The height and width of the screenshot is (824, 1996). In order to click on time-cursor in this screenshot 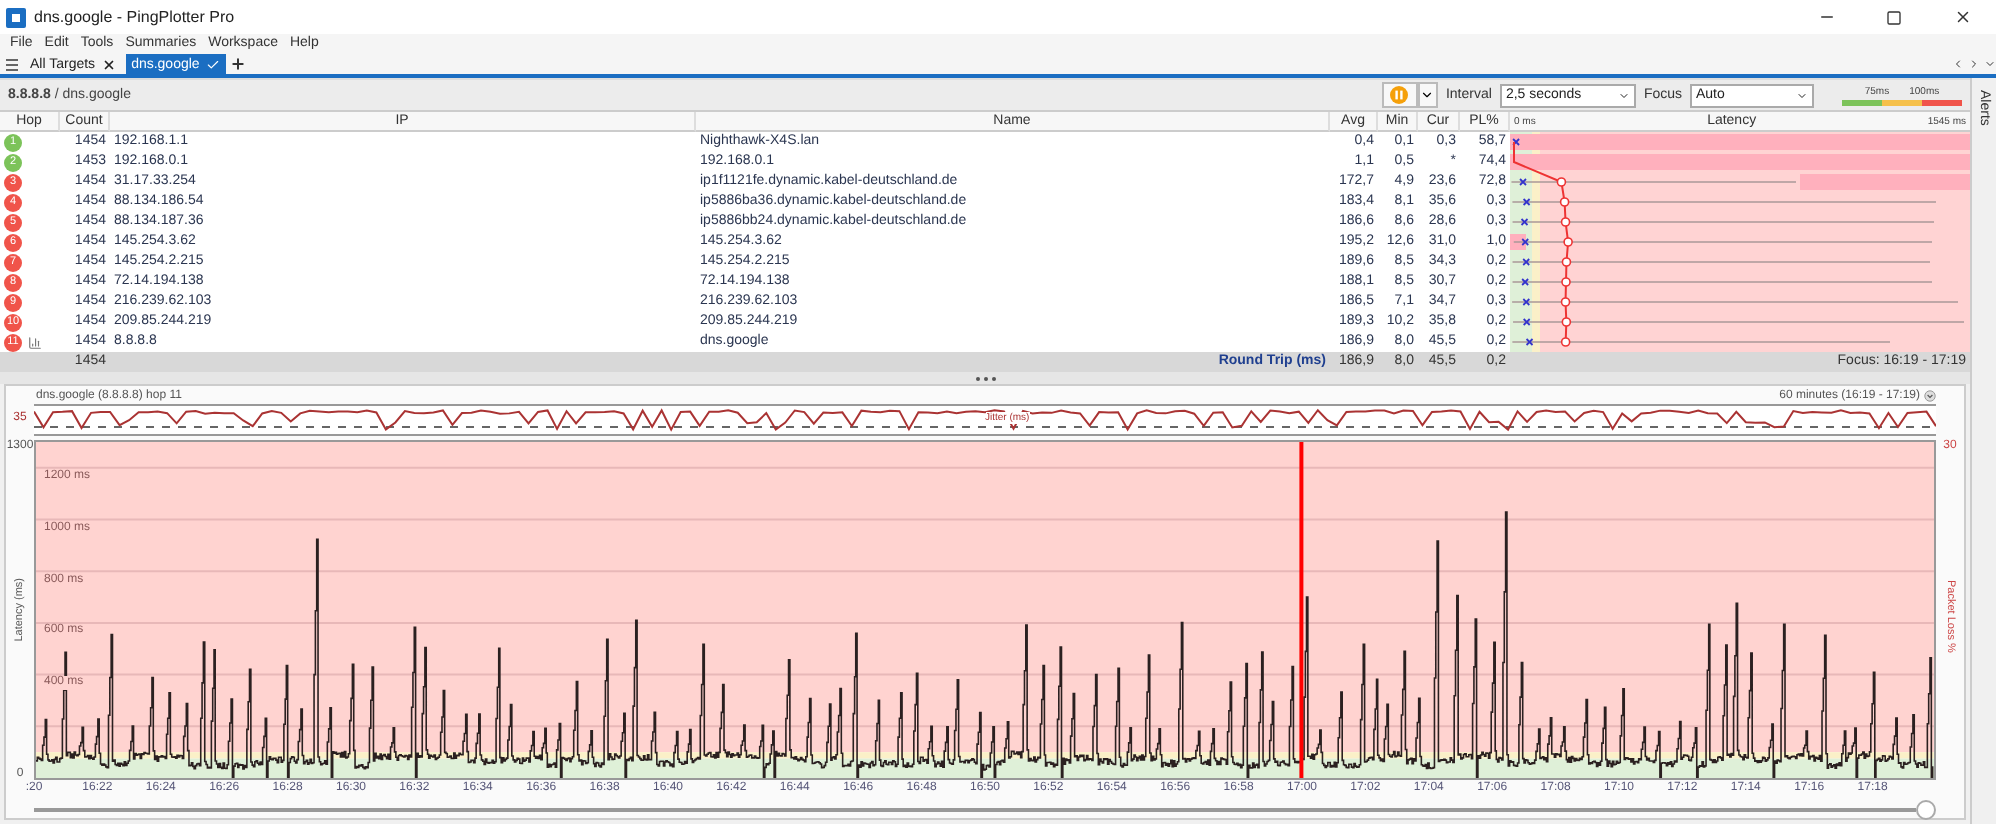, I will do `click(1301, 610)`.